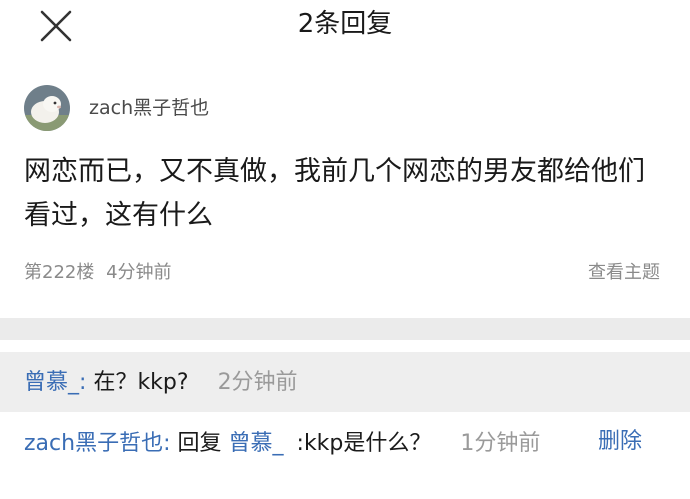 Image resolution: width=690 pixels, height=499 pixels. I want to click on view-thread-link: 查看主题, so click(624, 273).